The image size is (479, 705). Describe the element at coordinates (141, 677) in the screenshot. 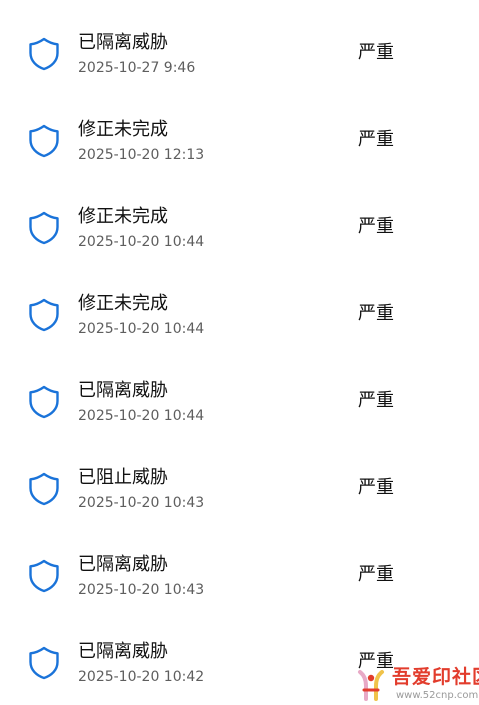

I see `threat-timestamp: 2025-10-20 10:42` at that location.